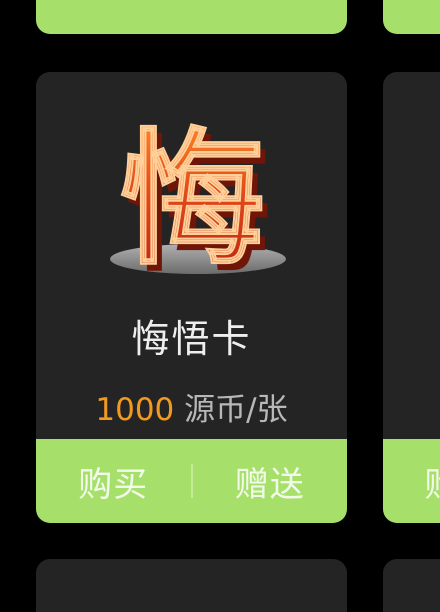 The height and width of the screenshot is (612, 440). Describe the element at coordinates (231, 410) in the screenshot. I see `price-unit: 源币/张` at that location.